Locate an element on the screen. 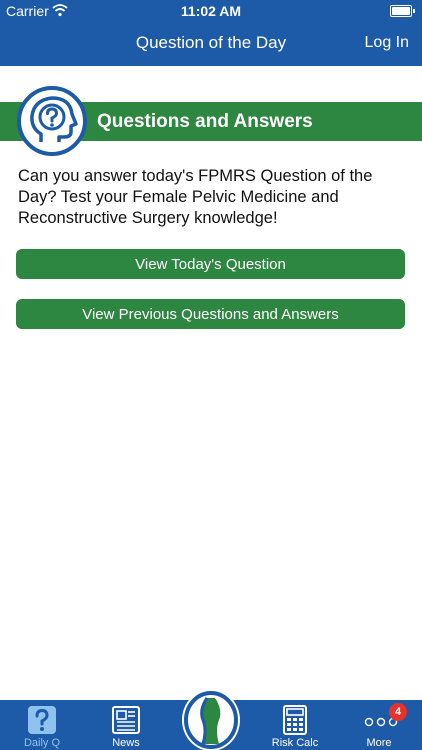  tab-risk-calc: Risk Calc is located at coordinates (295, 725).